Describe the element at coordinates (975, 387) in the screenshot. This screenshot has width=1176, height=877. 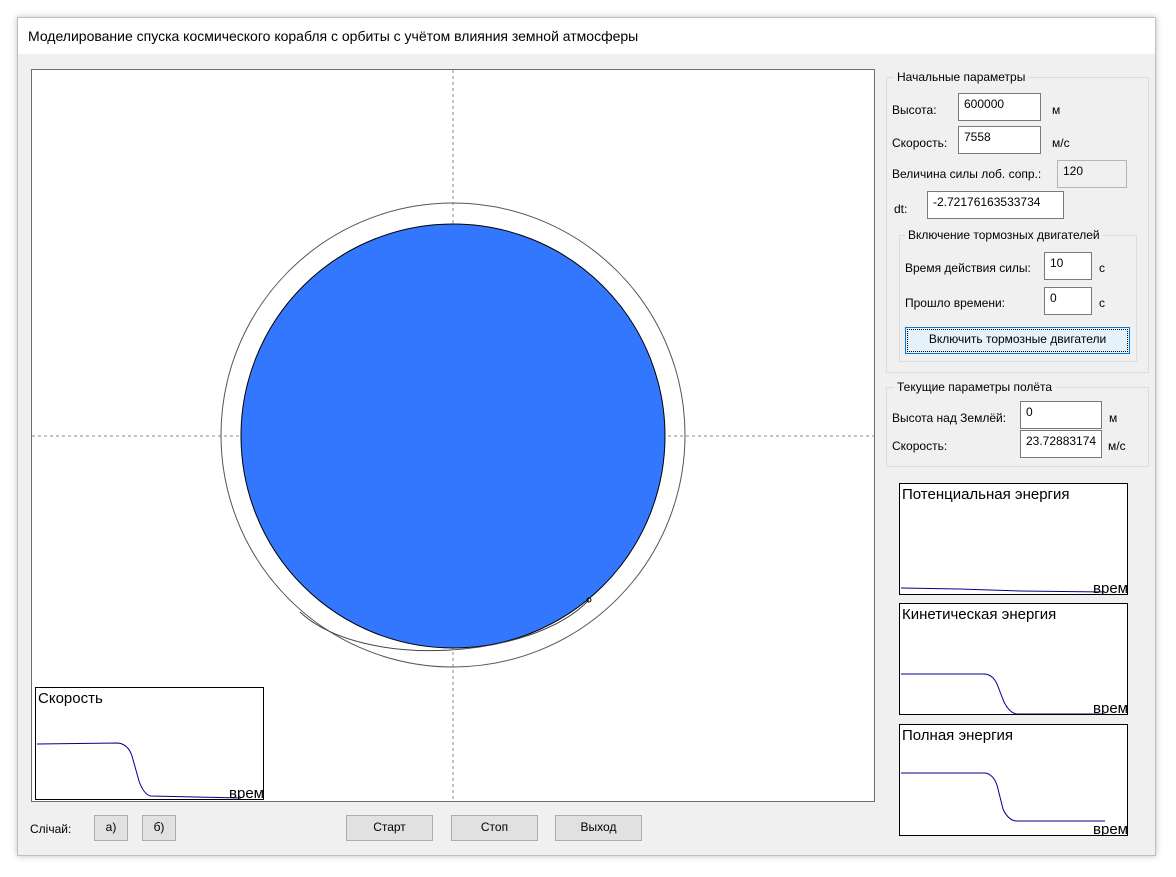
I see `current-params-legend: Текущие параметры полёта` at that location.